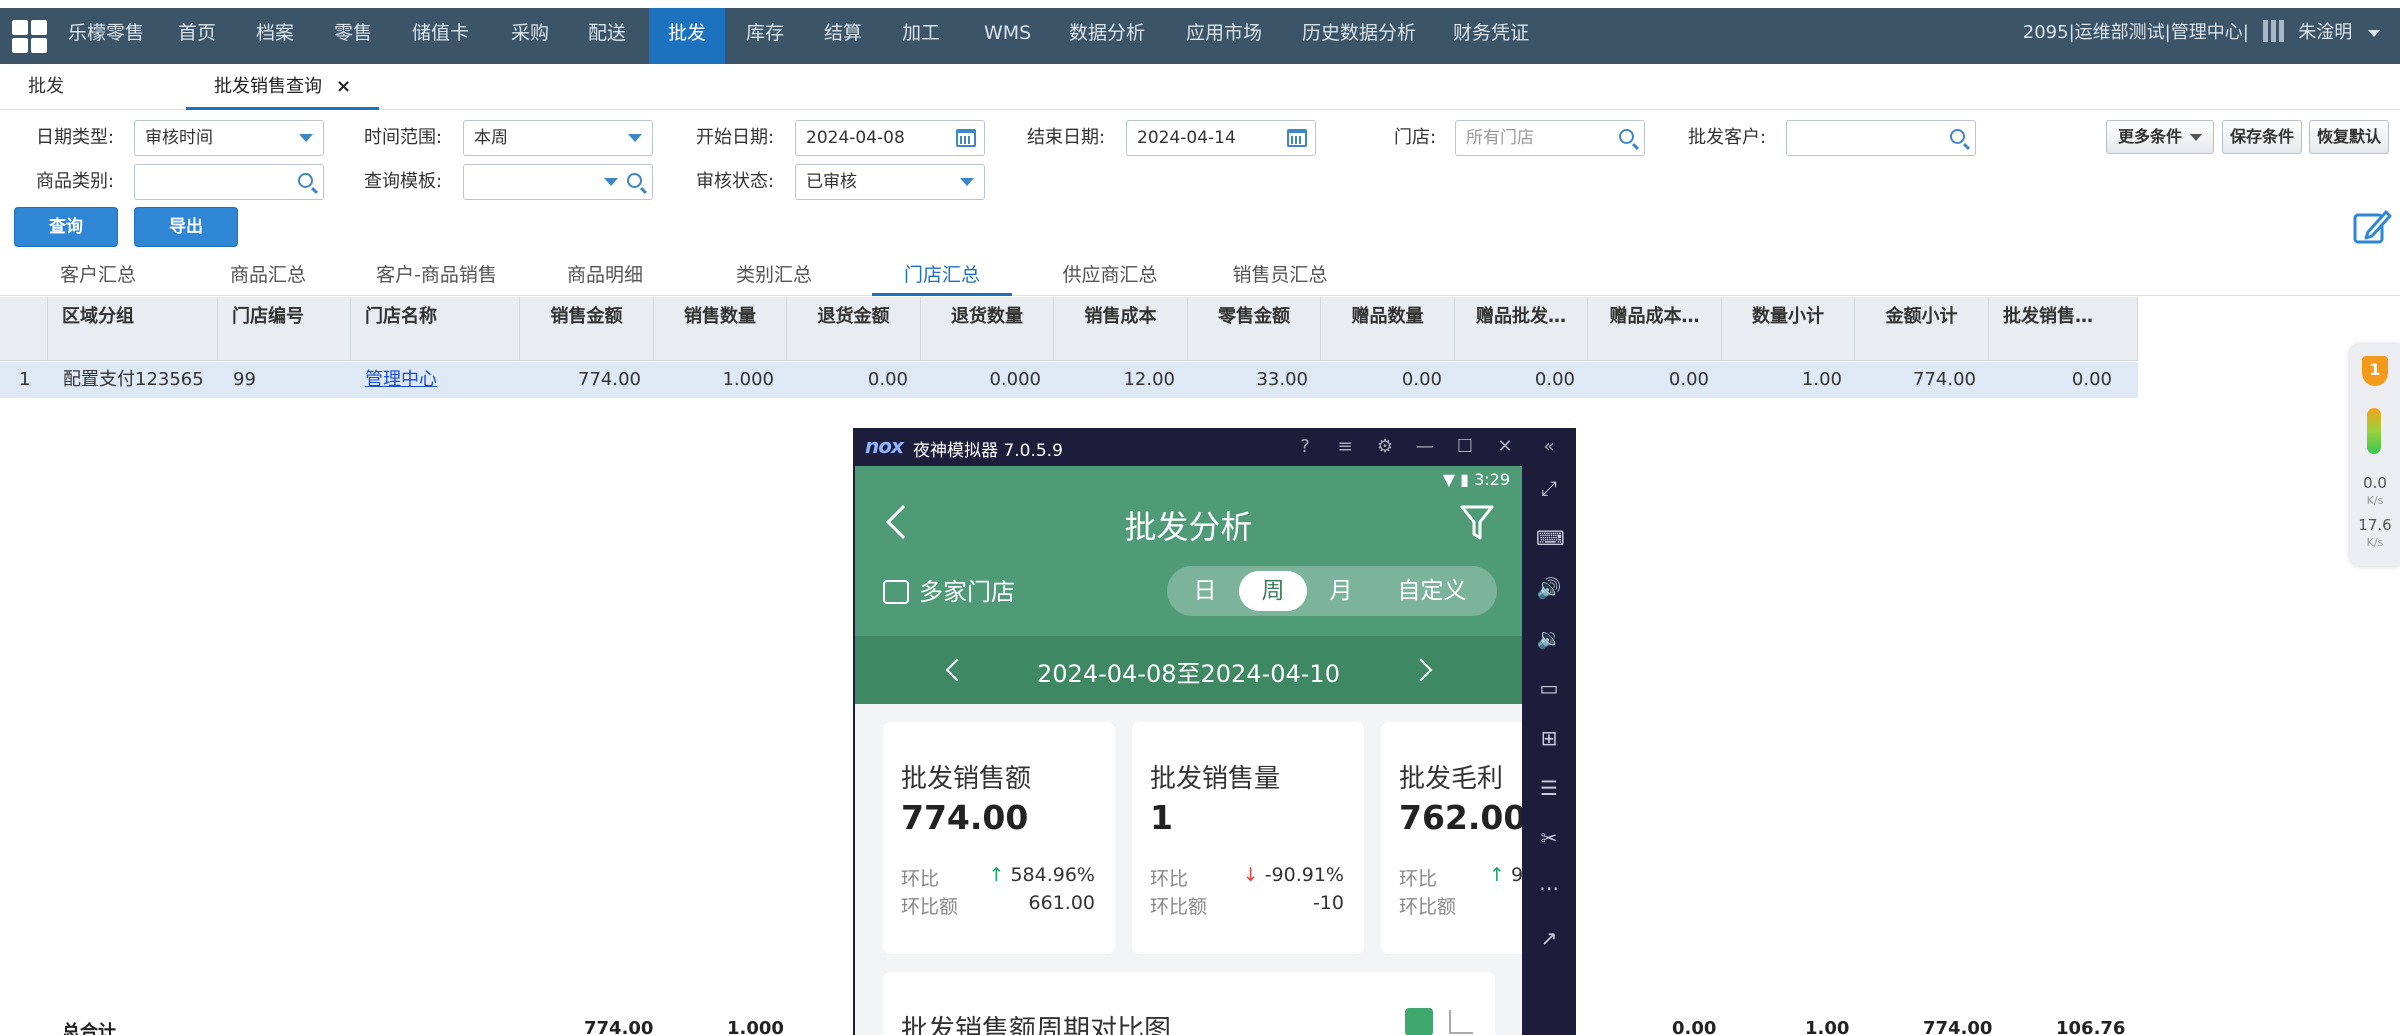 The width and height of the screenshot is (2400, 1035). I want to click on tab-customer-summary: 客户汇总, so click(98, 276).